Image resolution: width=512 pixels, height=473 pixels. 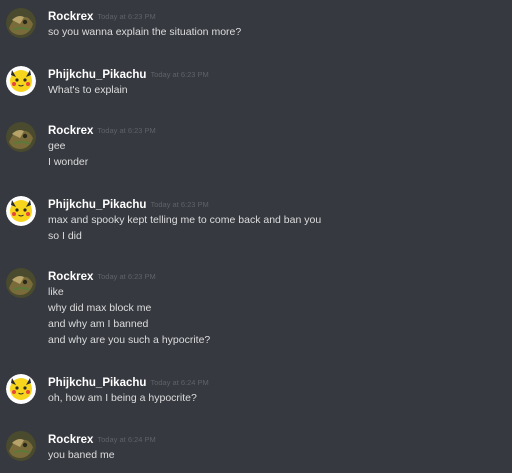 I want to click on message-body: so you wanna explain the situation more?, so click(x=273, y=32).